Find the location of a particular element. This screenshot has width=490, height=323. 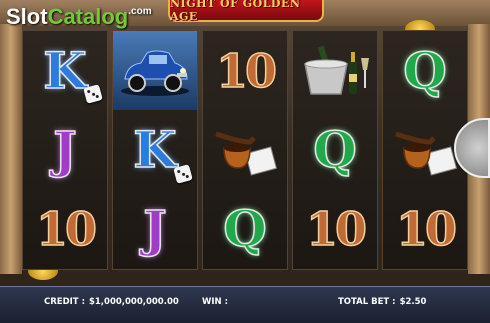

champagne-bucket-icon is located at coordinates (336, 70).